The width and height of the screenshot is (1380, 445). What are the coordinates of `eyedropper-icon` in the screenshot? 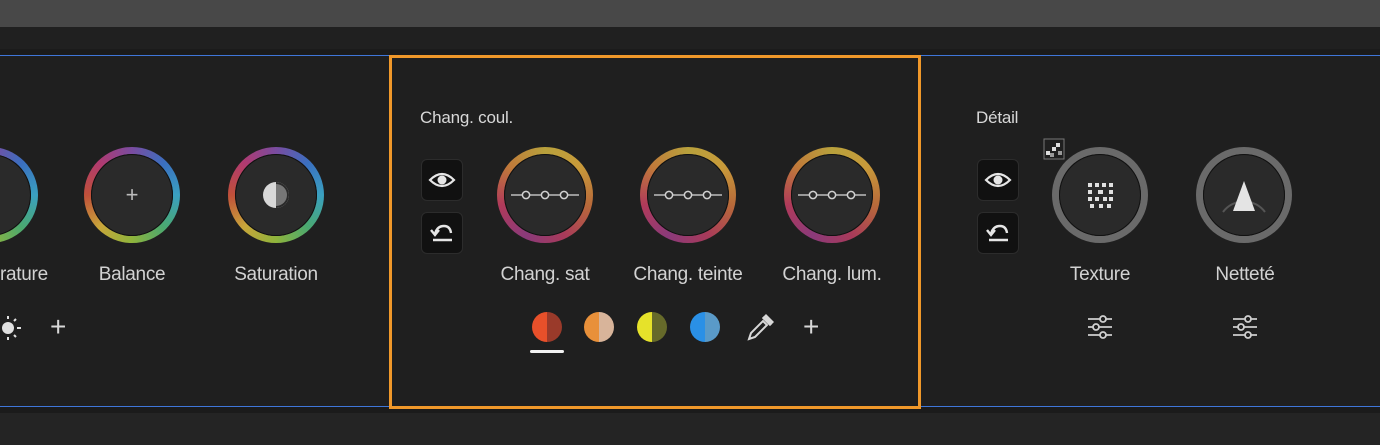 It's located at (760, 327).